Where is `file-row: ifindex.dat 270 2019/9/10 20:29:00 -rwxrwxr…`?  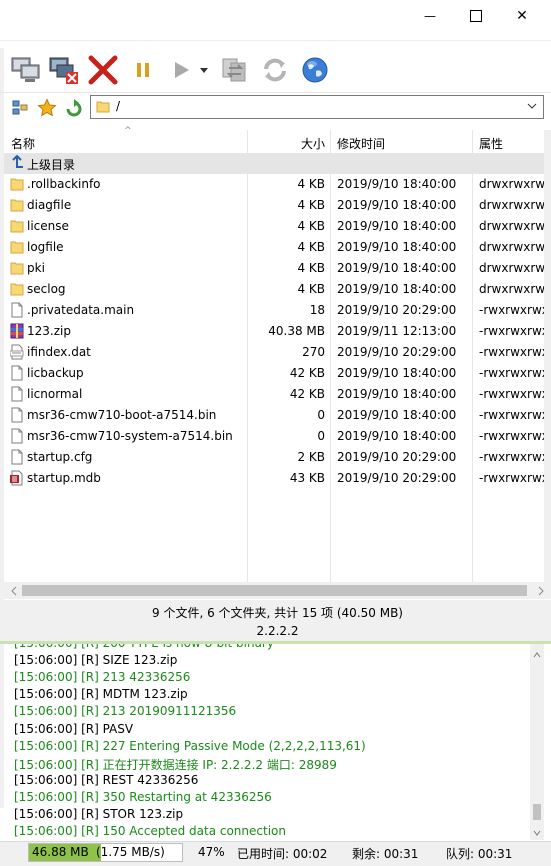 file-row: ifindex.dat 270 2019/9/10 20:29:00 -rwxrwxr… is located at coordinates (277, 352).